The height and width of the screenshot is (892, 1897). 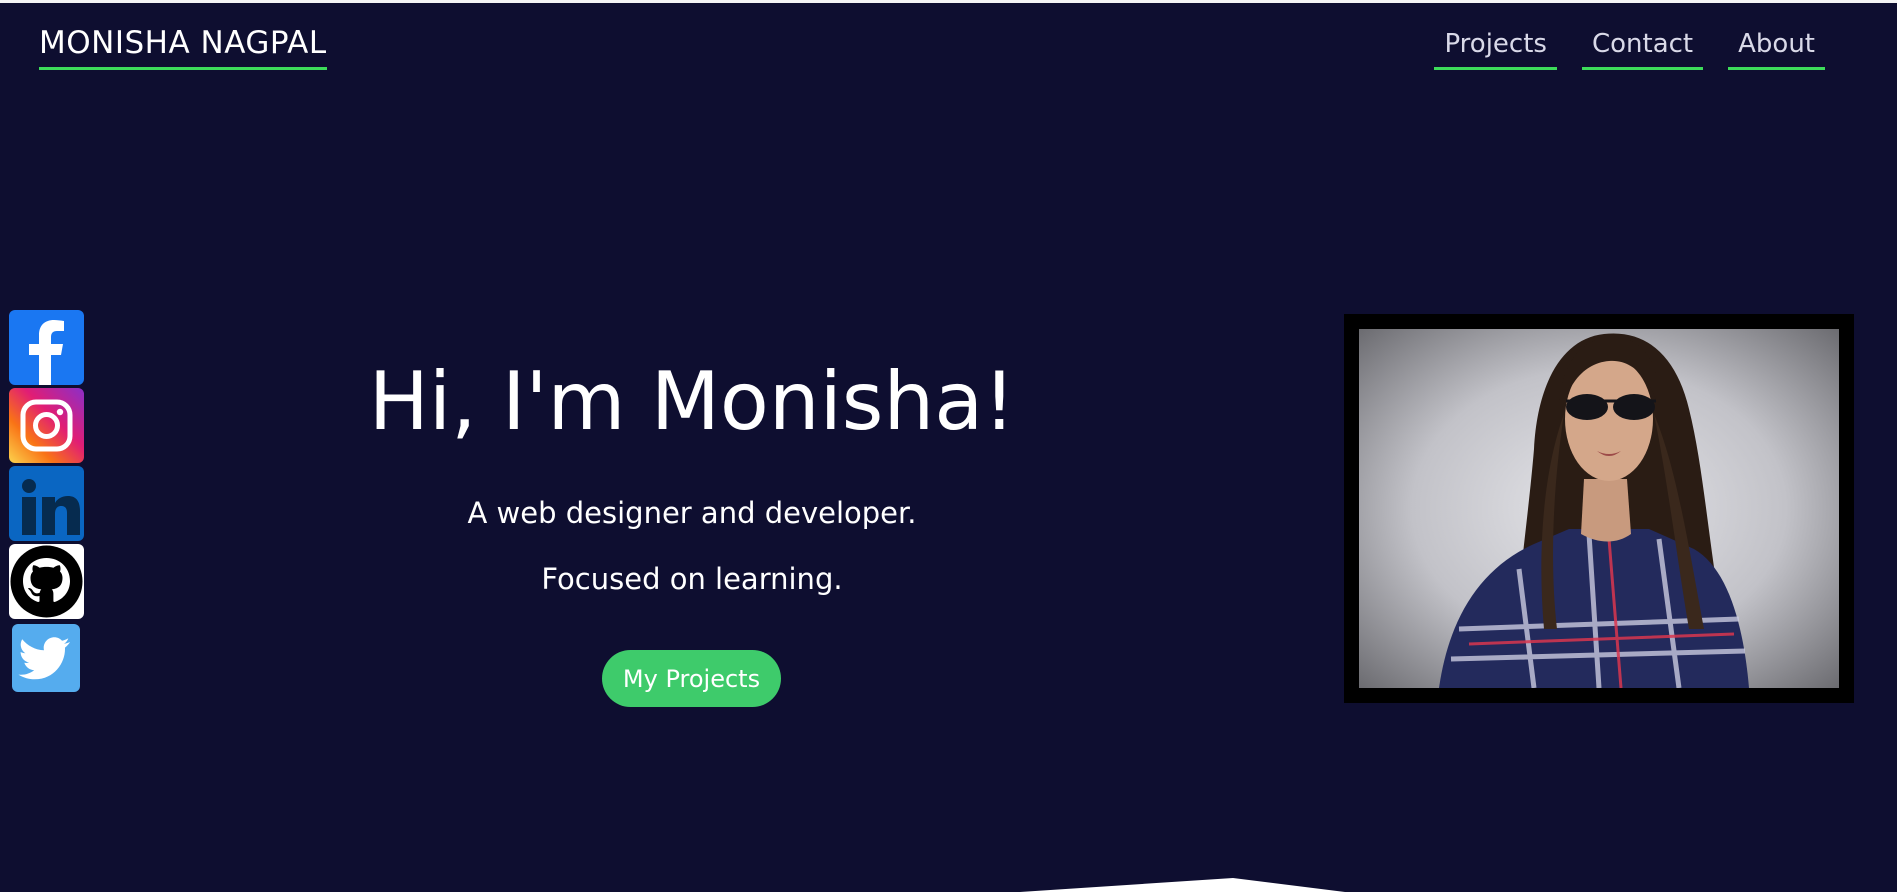 I want to click on github-icon, so click(x=46, y=581).